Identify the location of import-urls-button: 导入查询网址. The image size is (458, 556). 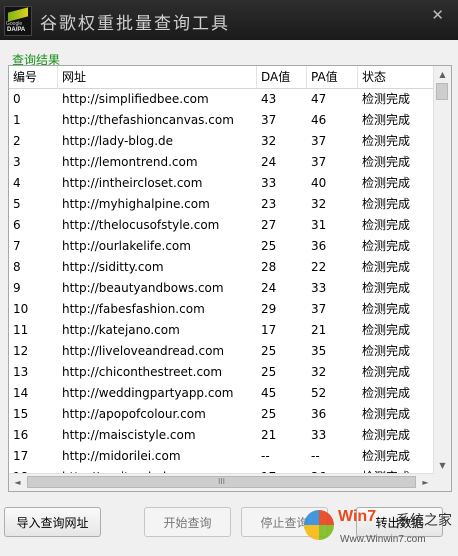
(52, 522).